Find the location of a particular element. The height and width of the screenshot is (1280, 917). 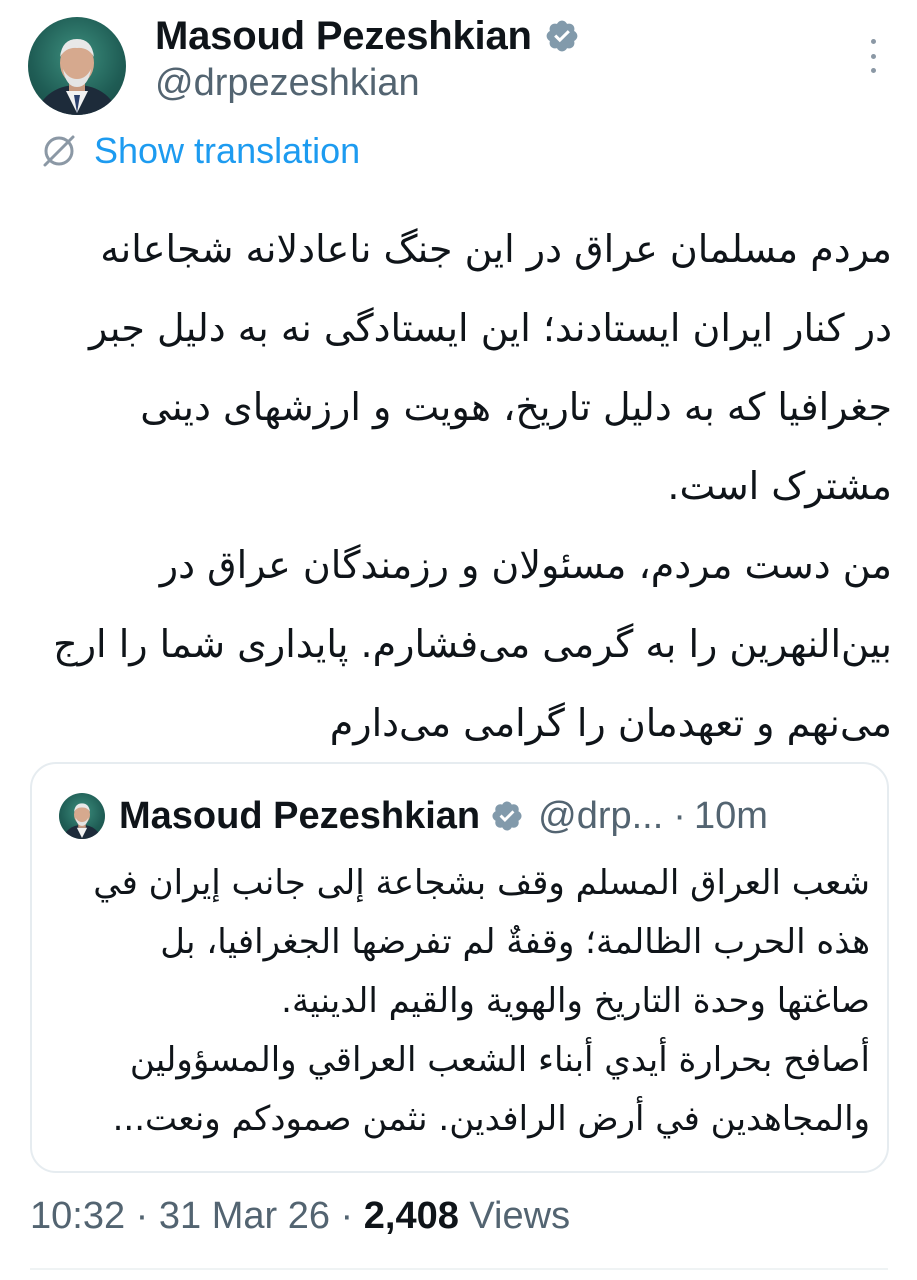

quoted-tweet-header: Masoud Pezeshkian @drp... · 10m is located at coordinates (413, 816).